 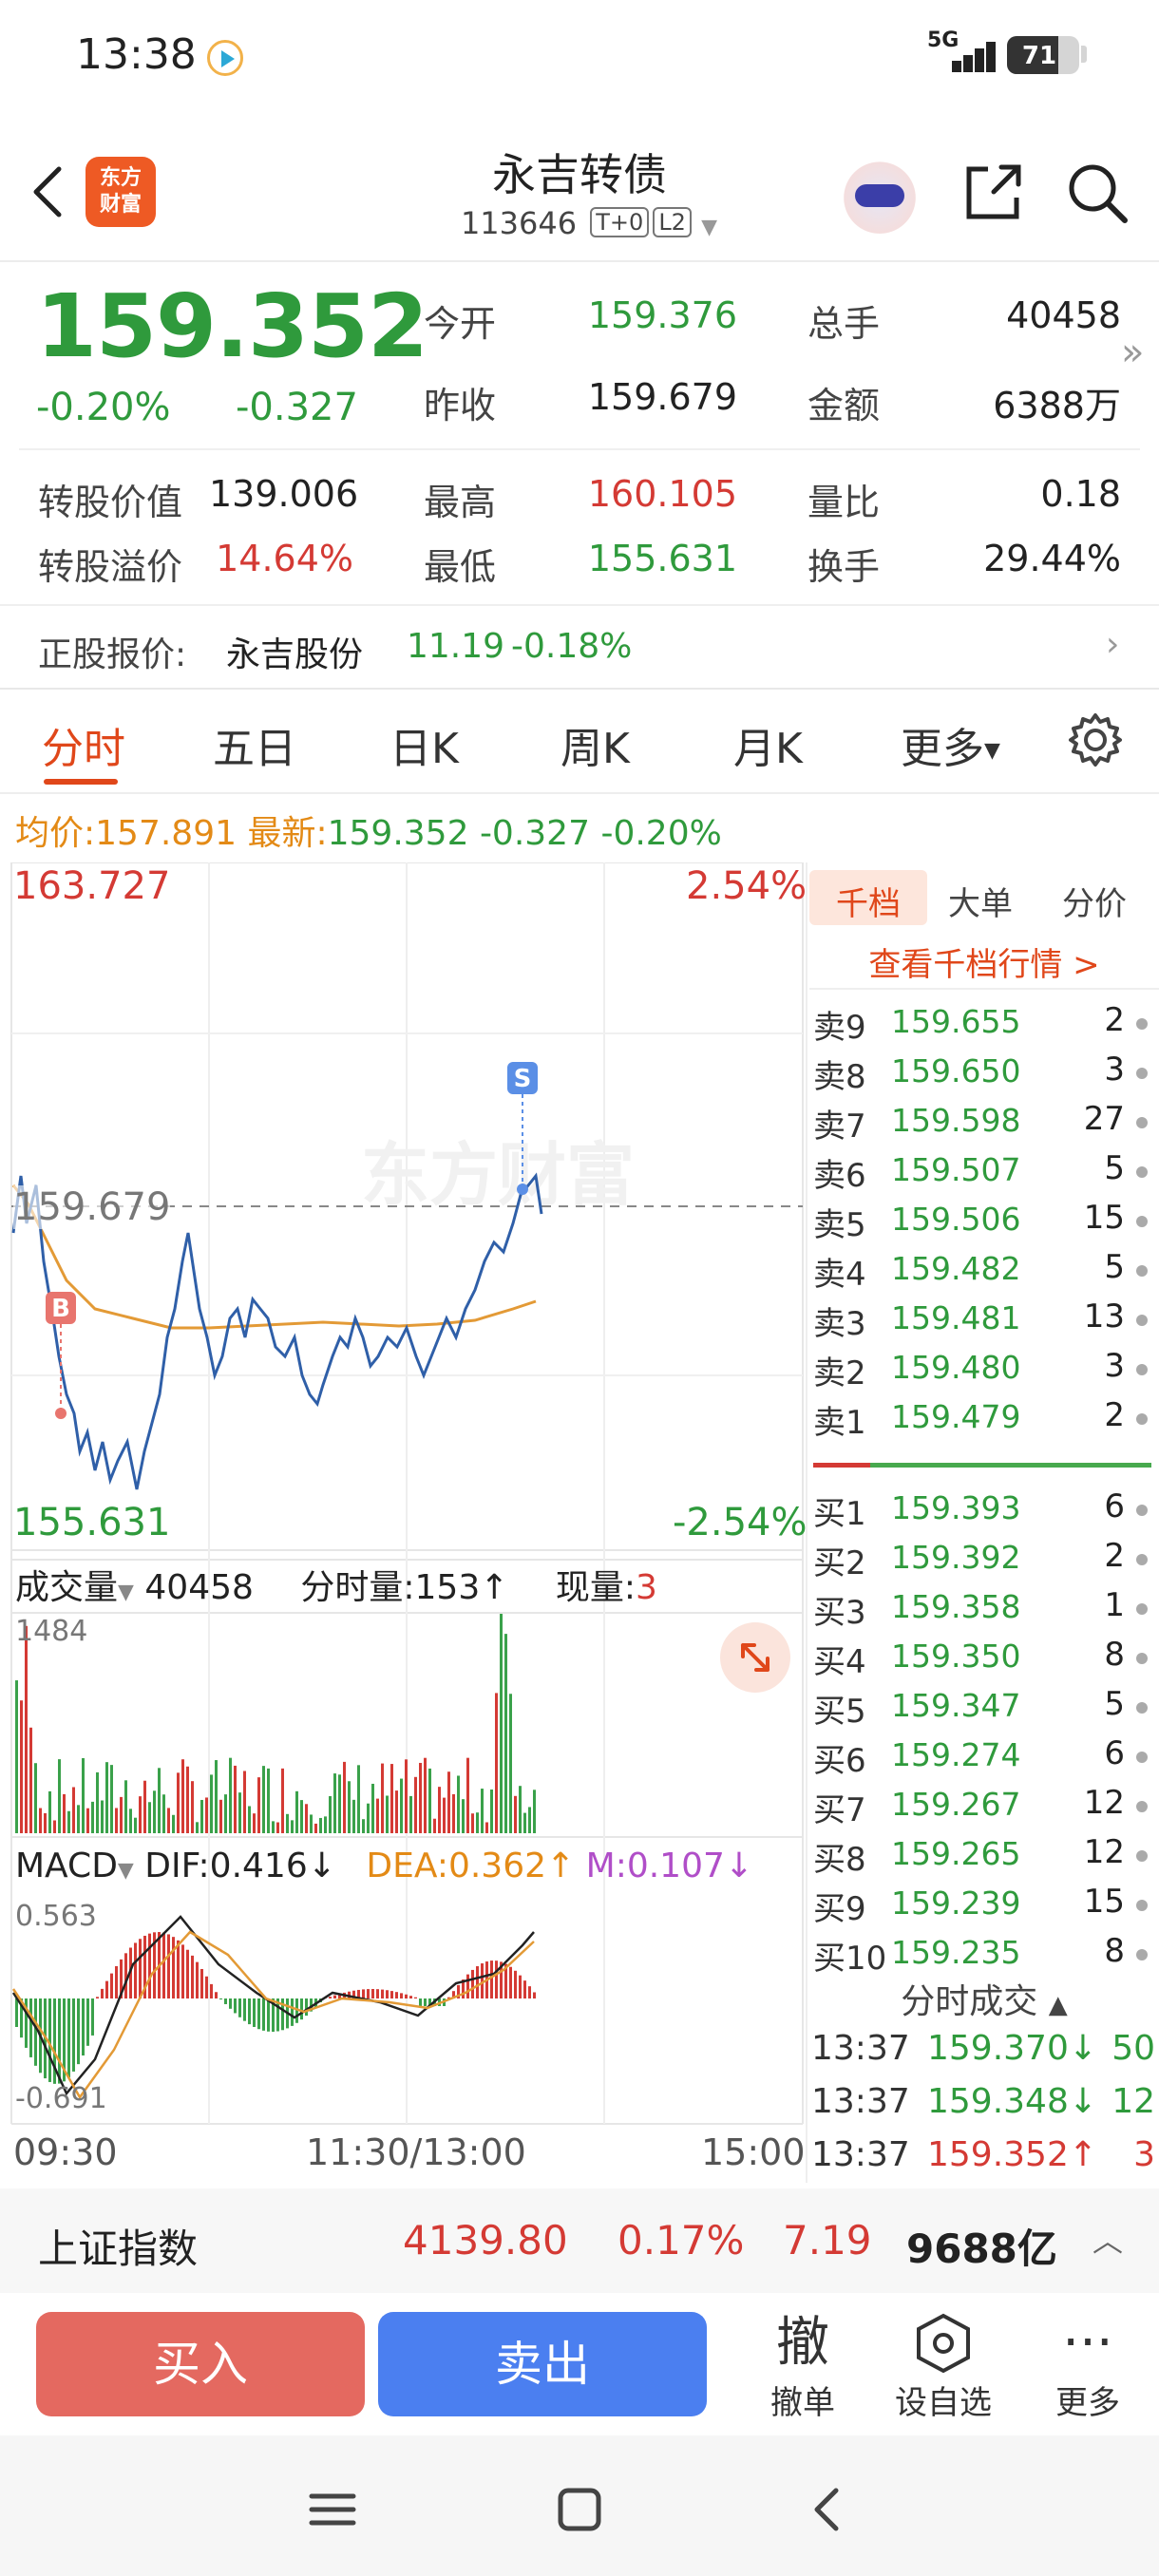 I want to click on index-name: 上证指数, so click(x=118, y=2249).